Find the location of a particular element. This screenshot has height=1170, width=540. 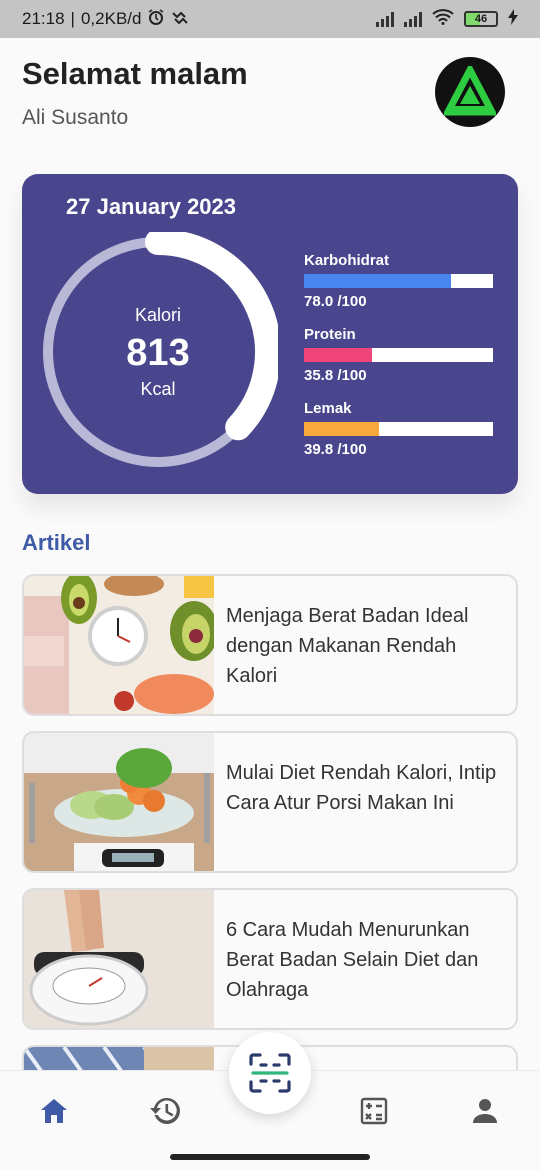

vpn-icon is located at coordinates (180, 19).